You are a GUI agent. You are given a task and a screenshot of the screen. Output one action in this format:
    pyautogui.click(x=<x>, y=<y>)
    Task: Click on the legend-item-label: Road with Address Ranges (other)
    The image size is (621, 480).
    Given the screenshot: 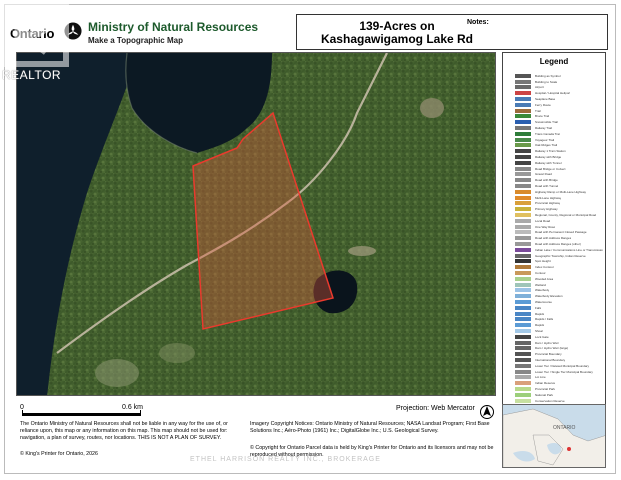 What is the action you would take?
    pyautogui.click(x=558, y=244)
    